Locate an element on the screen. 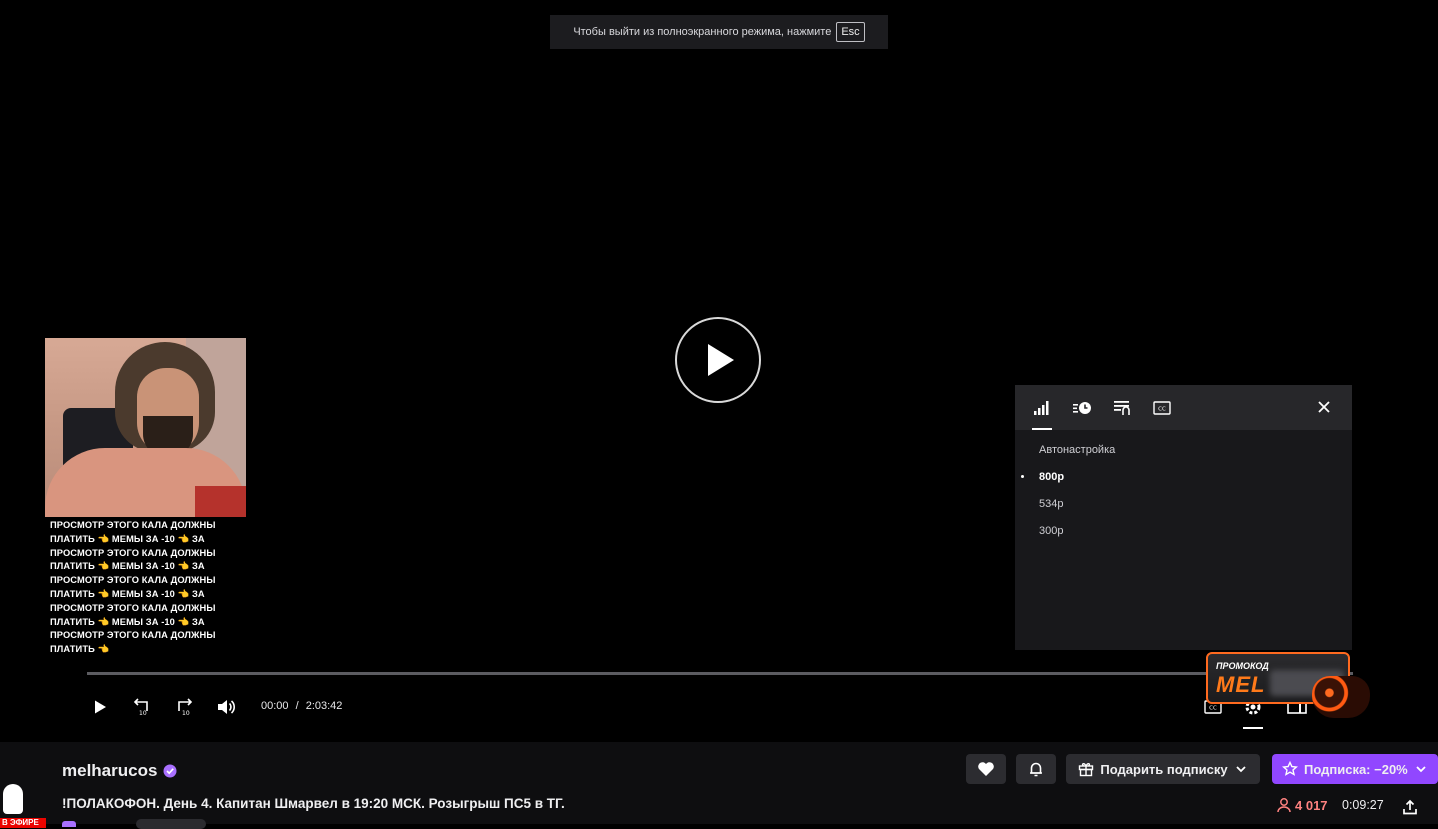  user-icon is located at coordinates (1284, 805).